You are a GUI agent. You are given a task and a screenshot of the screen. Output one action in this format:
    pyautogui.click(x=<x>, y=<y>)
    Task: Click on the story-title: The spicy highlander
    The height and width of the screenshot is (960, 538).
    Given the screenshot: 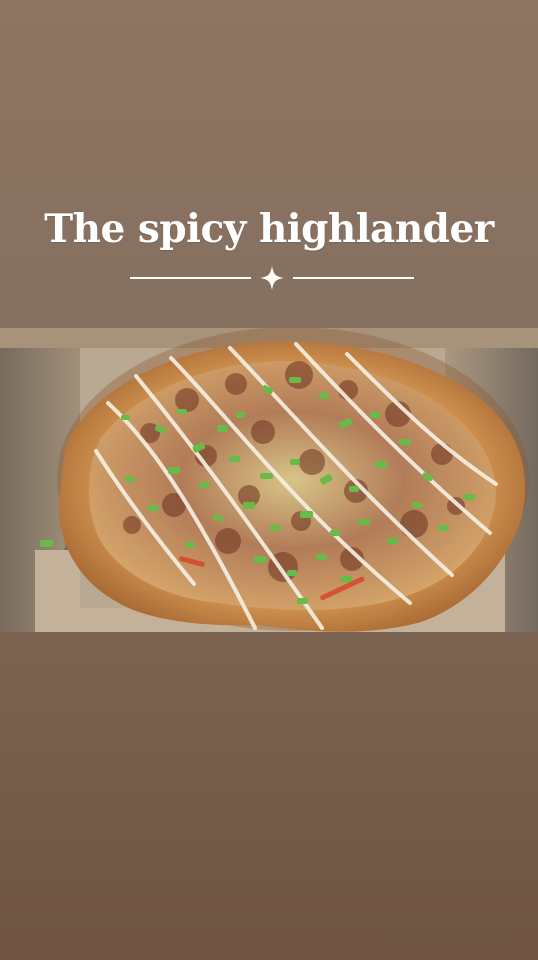 What is the action you would take?
    pyautogui.click(x=269, y=229)
    